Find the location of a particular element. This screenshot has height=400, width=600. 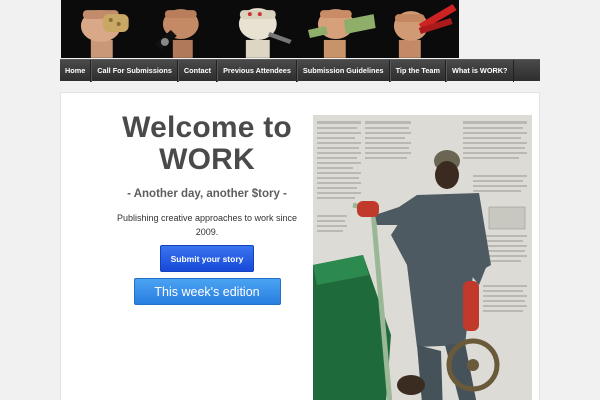

page-title-line1: Welcome to is located at coordinates (207, 127).